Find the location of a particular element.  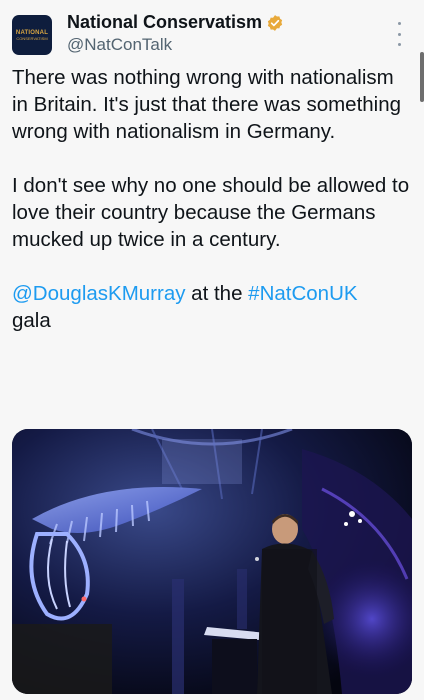

avatar: NATIONAL CONSERVATISM is located at coordinates (32, 35).